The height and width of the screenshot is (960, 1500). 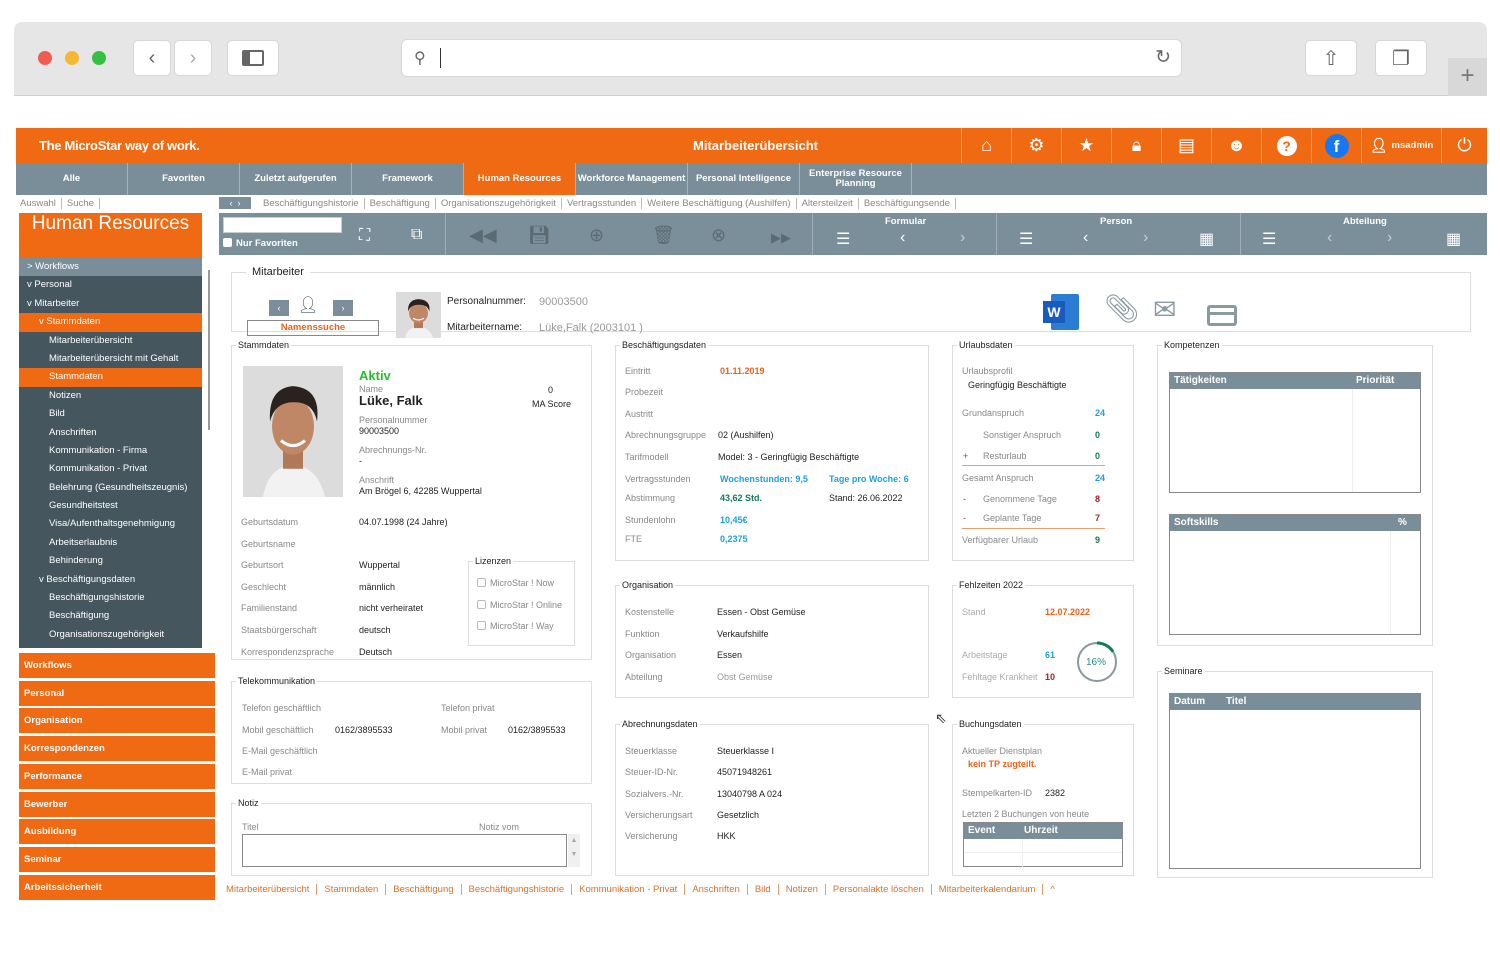 What do you see at coordinates (110, 304) in the screenshot?
I see `tree-item: v Mitarbeiter` at bounding box center [110, 304].